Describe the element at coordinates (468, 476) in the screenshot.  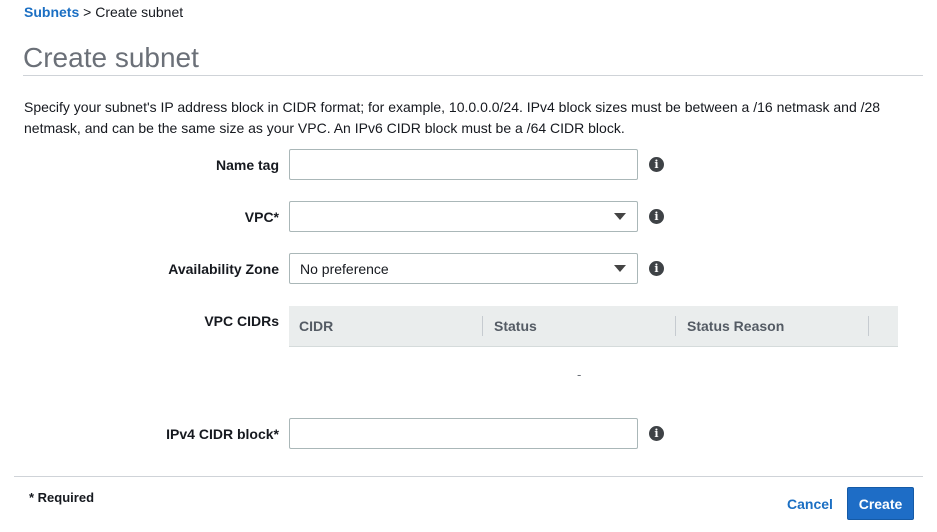
I see `footer-divider` at that location.